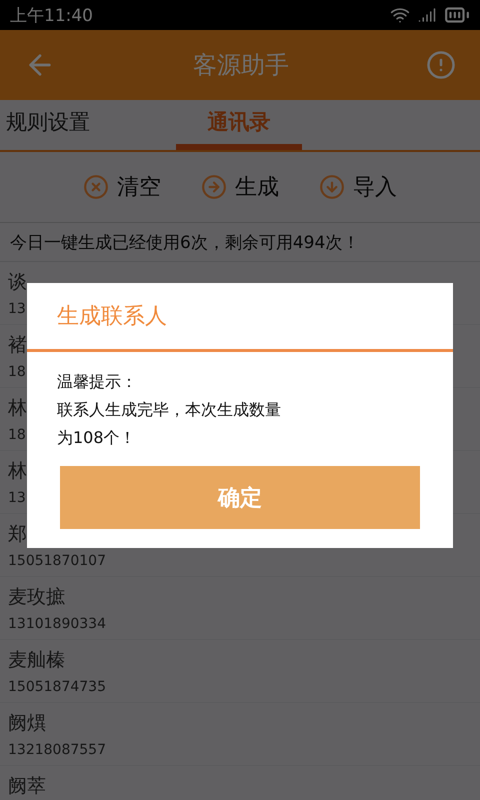  I want to click on contact-phone: 13218087557, so click(57, 750).